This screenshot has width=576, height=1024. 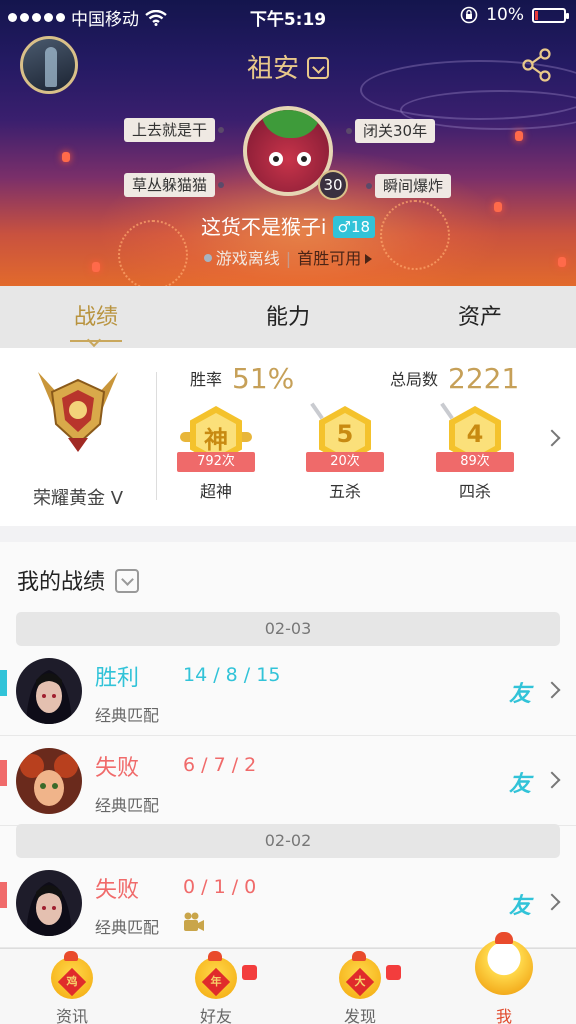 I want to click on personality-tag: 闭关30年, so click(x=390, y=131).